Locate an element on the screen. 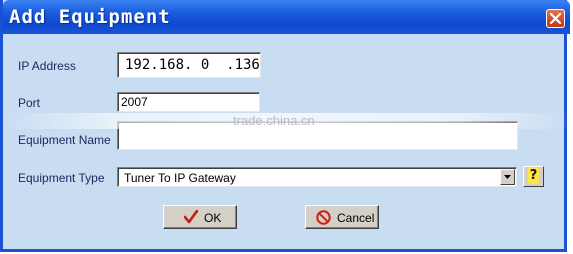 The width and height of the screenshot is (573, 254). help-button: ? is located at coordinates (533, 176).